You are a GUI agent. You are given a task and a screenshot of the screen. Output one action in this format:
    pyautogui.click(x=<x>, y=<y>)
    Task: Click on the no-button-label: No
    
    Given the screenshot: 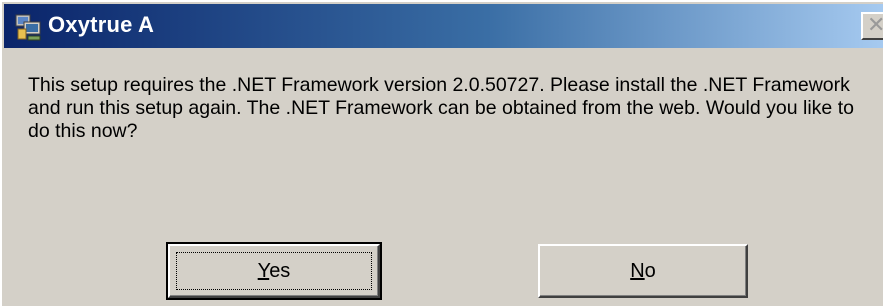 What is the action you would take?
    pyautogui.click(x=643, y=271)
    